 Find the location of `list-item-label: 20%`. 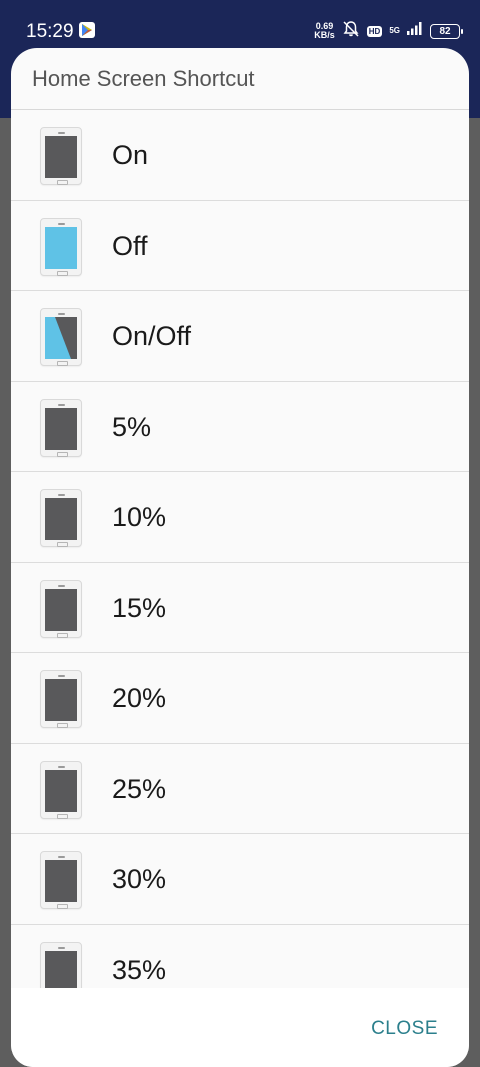

list-item-label: 20% is located at coordinates (139, 698).